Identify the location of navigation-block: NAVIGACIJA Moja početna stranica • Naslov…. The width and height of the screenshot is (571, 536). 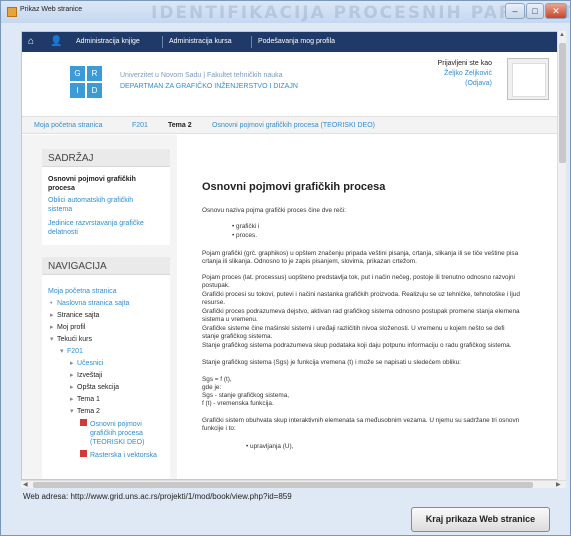
(106, 368).